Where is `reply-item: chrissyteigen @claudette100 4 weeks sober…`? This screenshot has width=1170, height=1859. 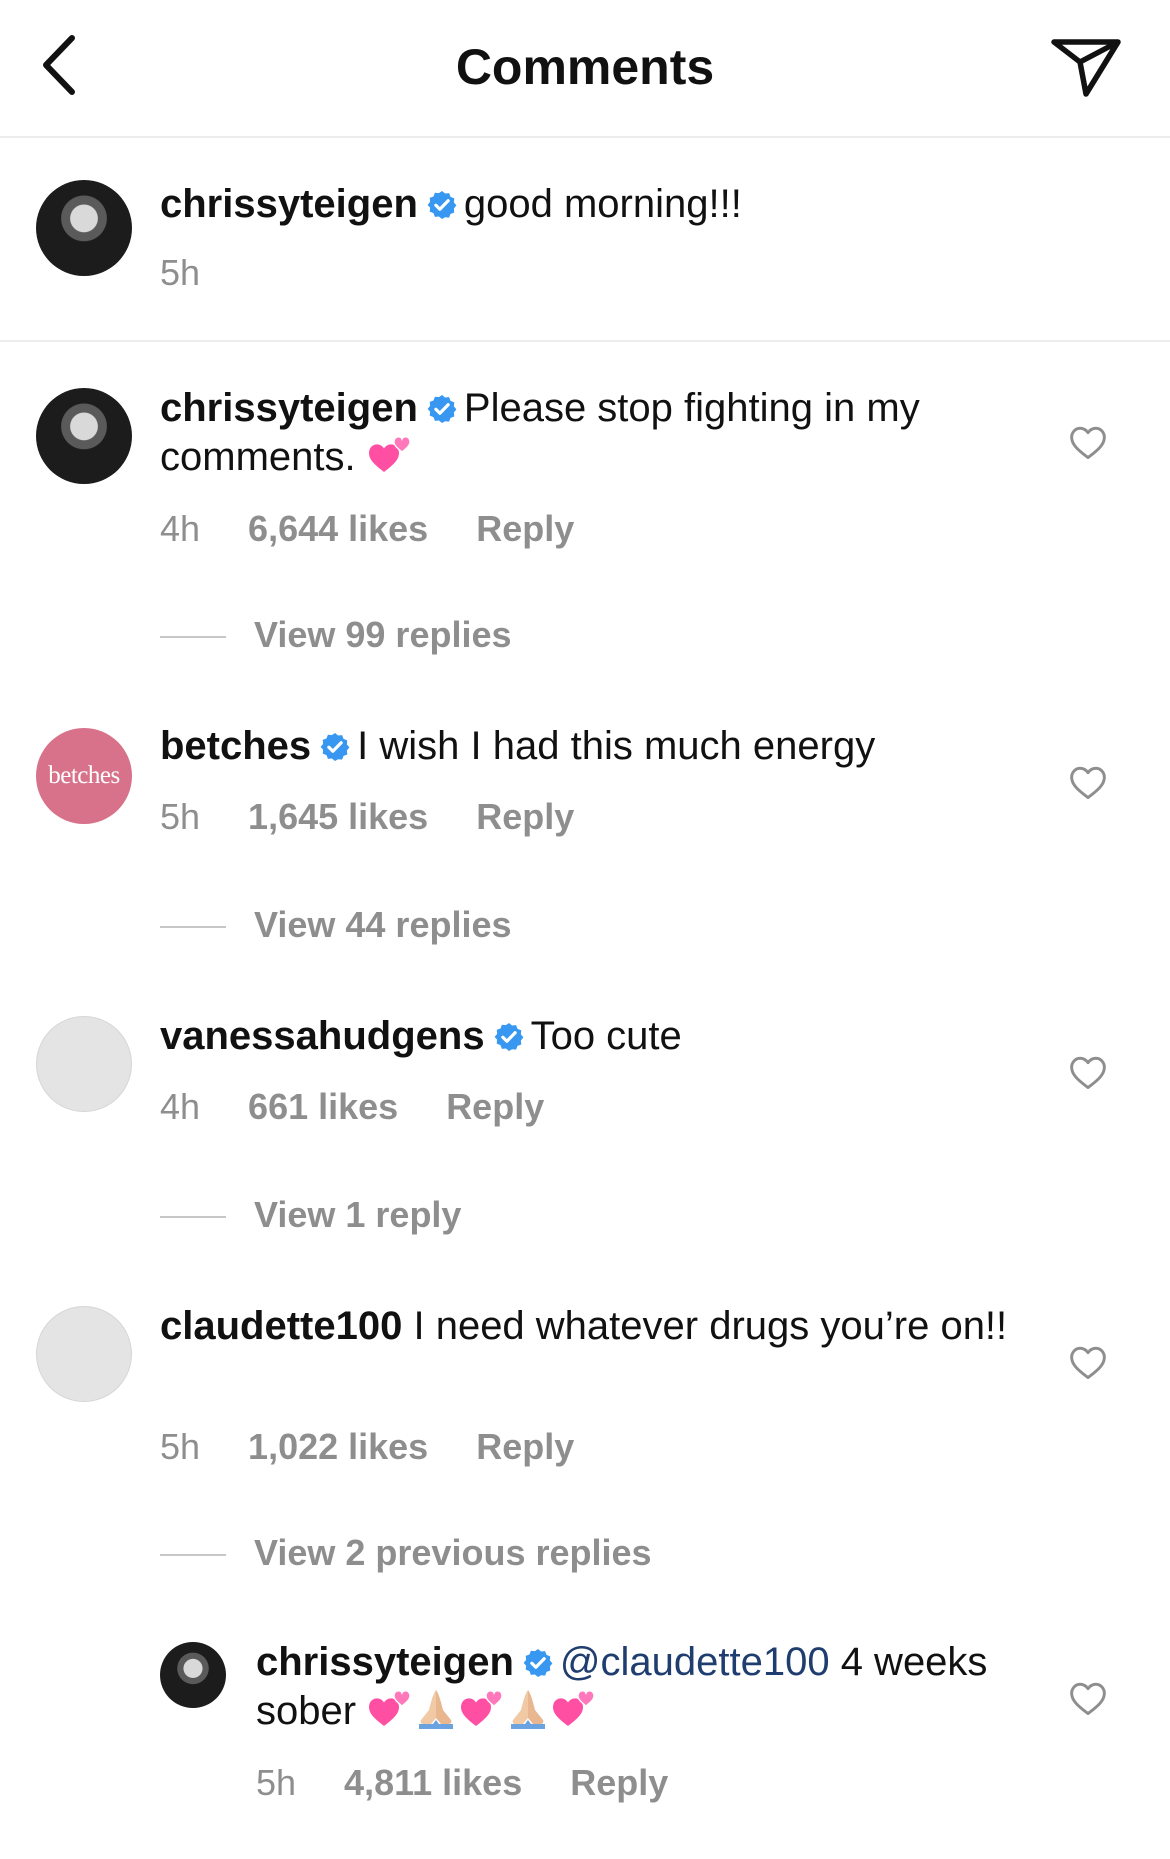
reply-item: chrissyteigen @claudette100 4 weeks sober… is located at coordinates (585, 1718).